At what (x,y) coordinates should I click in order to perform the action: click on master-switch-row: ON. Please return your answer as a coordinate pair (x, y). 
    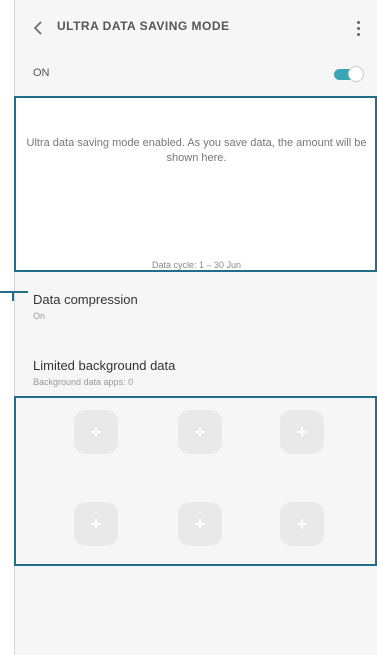
    Looking at the image, I should click on (196, 74).